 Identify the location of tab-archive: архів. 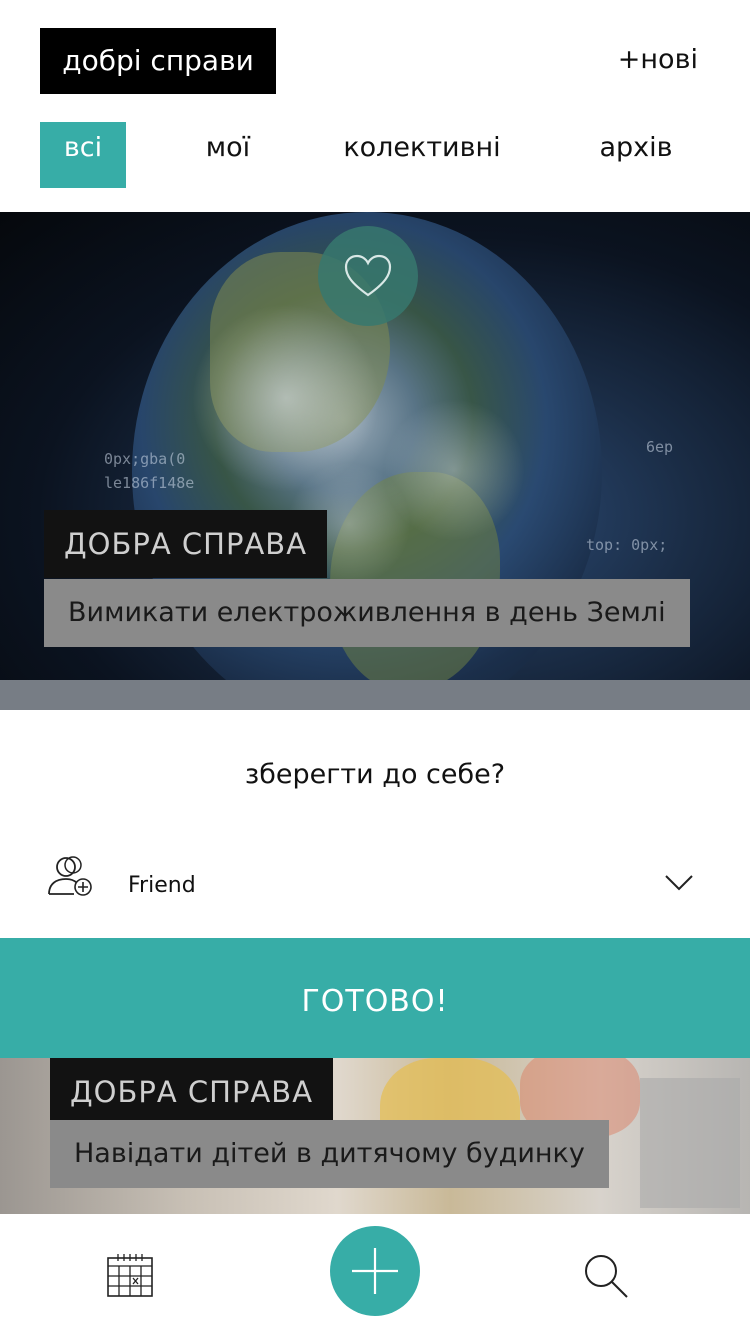
(636, 155).